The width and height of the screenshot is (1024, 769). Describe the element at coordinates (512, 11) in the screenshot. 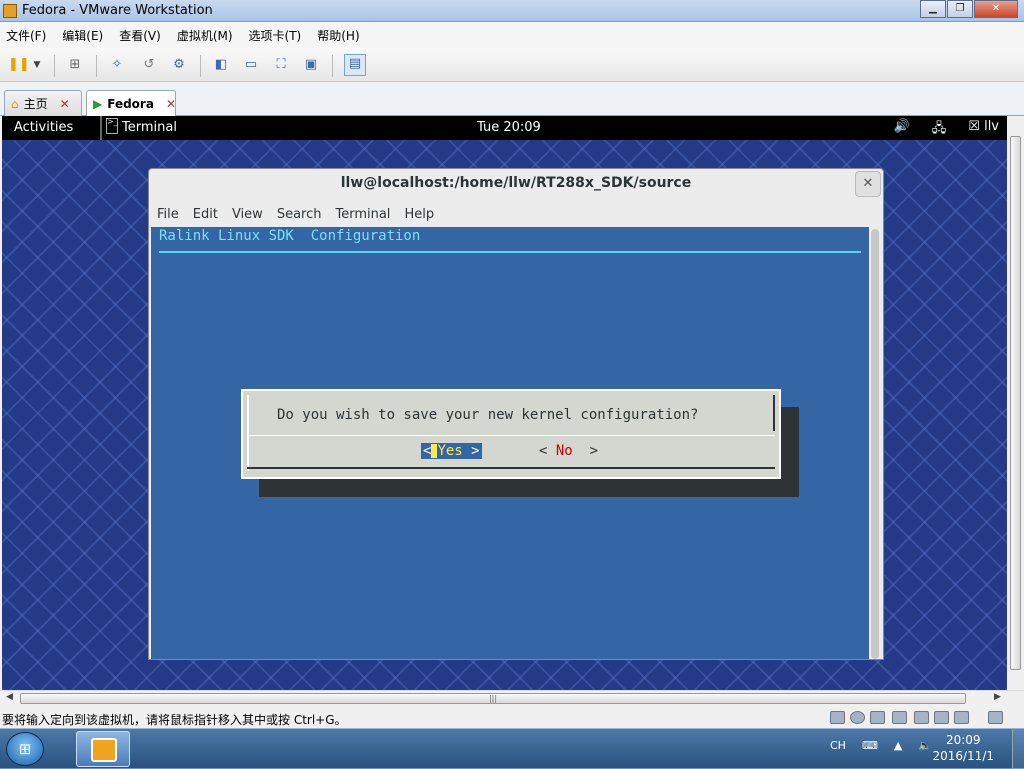

I see `window-titlebar: Fedora - VMware Workstation ▁ ❐ ✕` at that location.